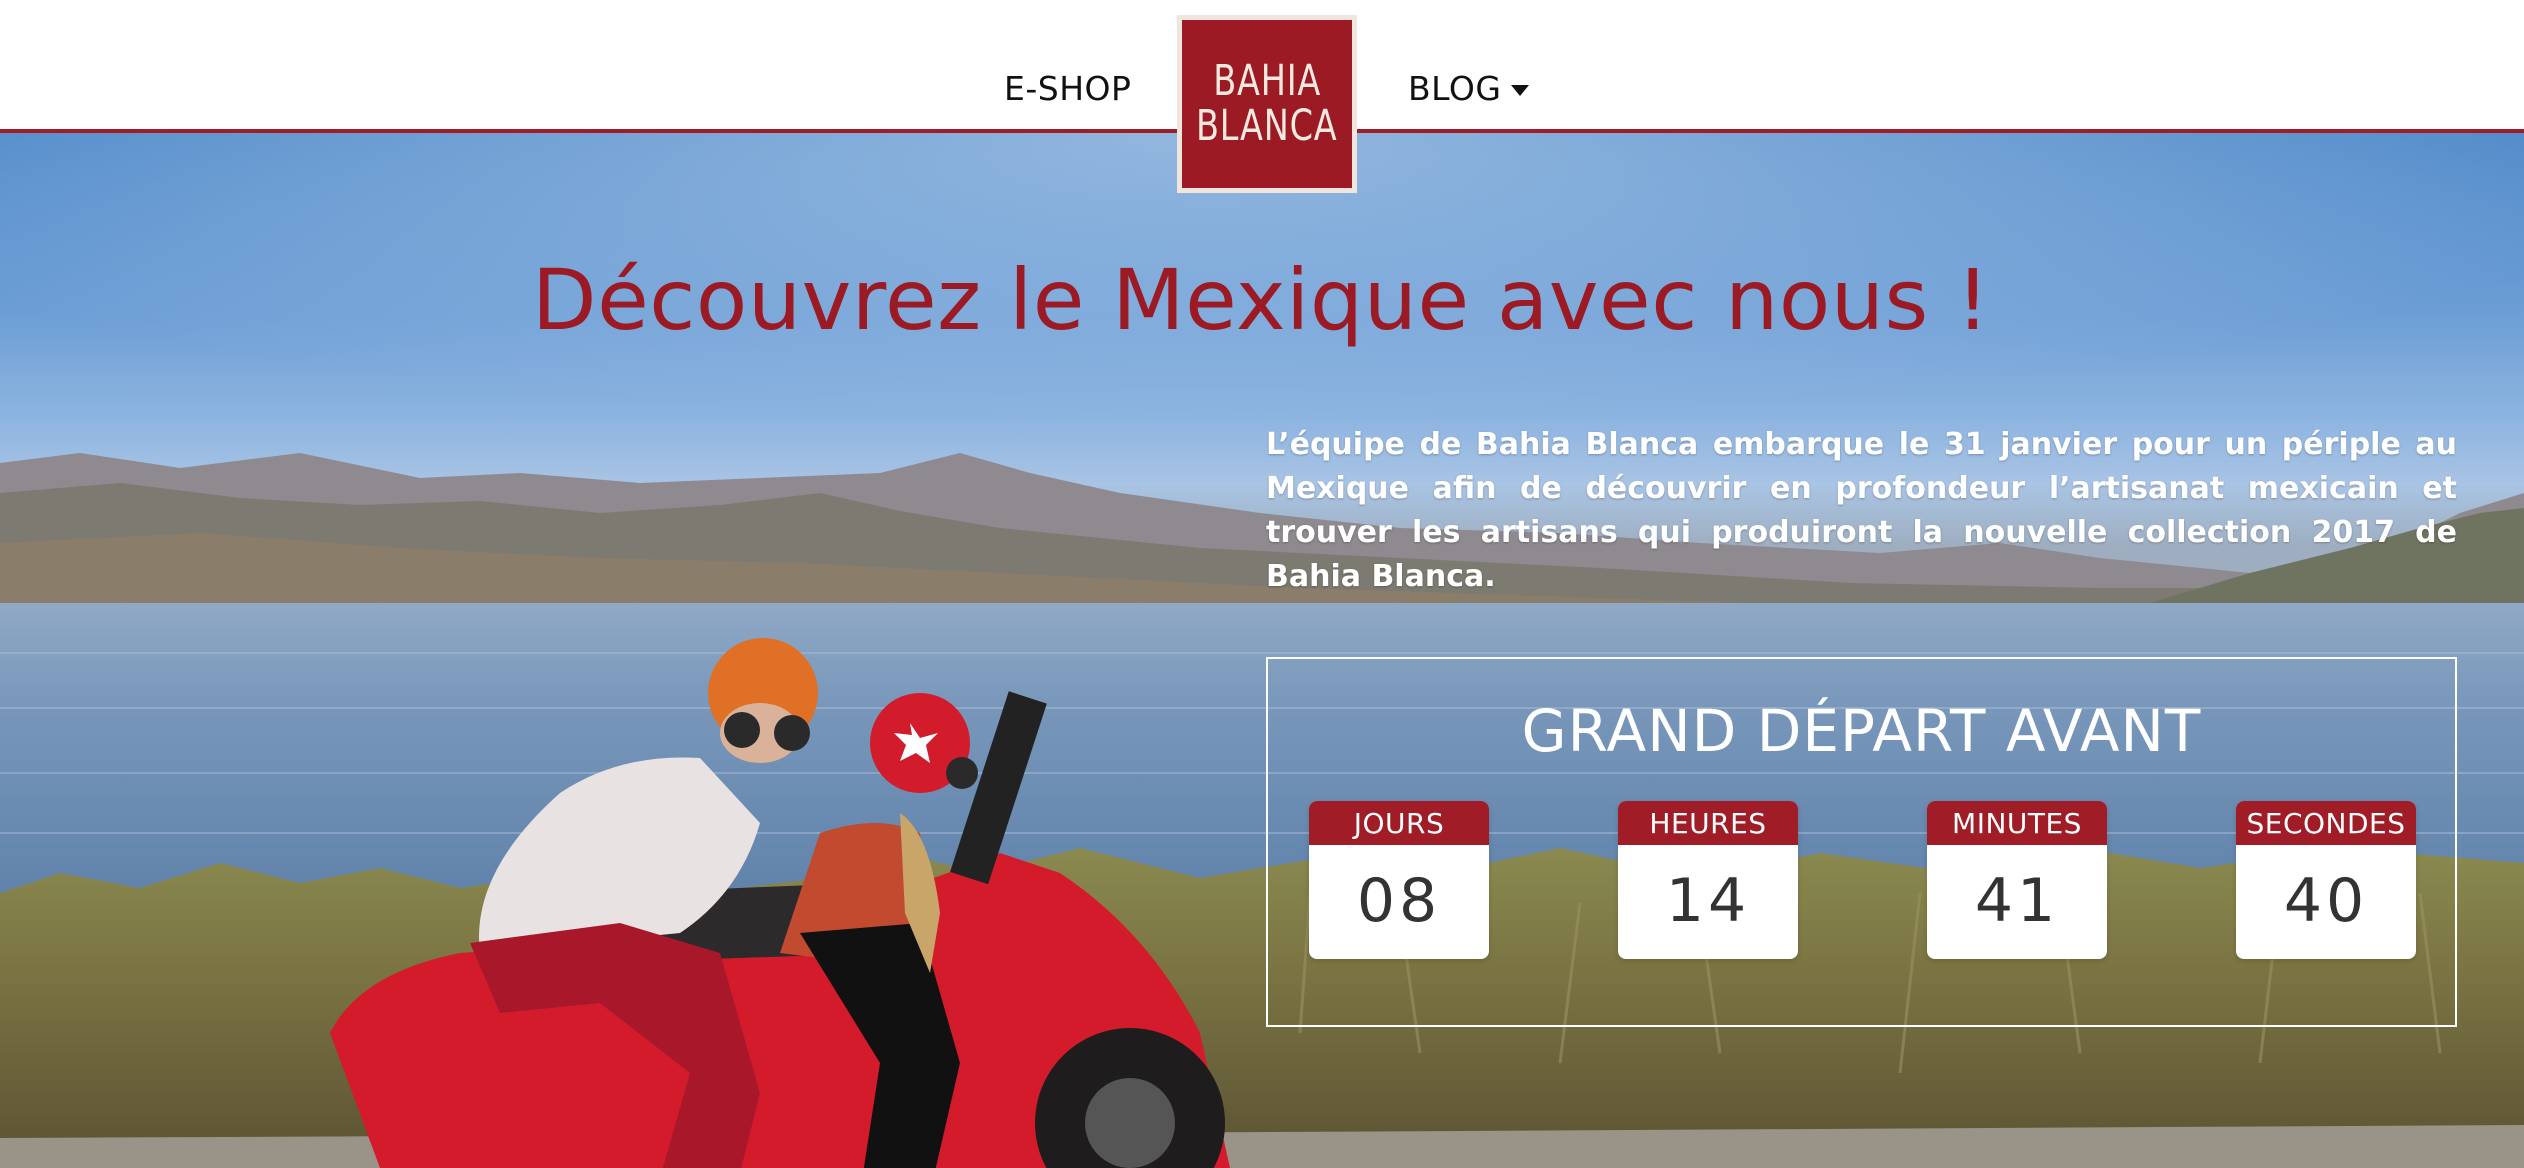 The image size is (2524, 1168). Describe the element at coordinates (1520, 90) in the screenshot. I see `caret-down-icon` at that location.